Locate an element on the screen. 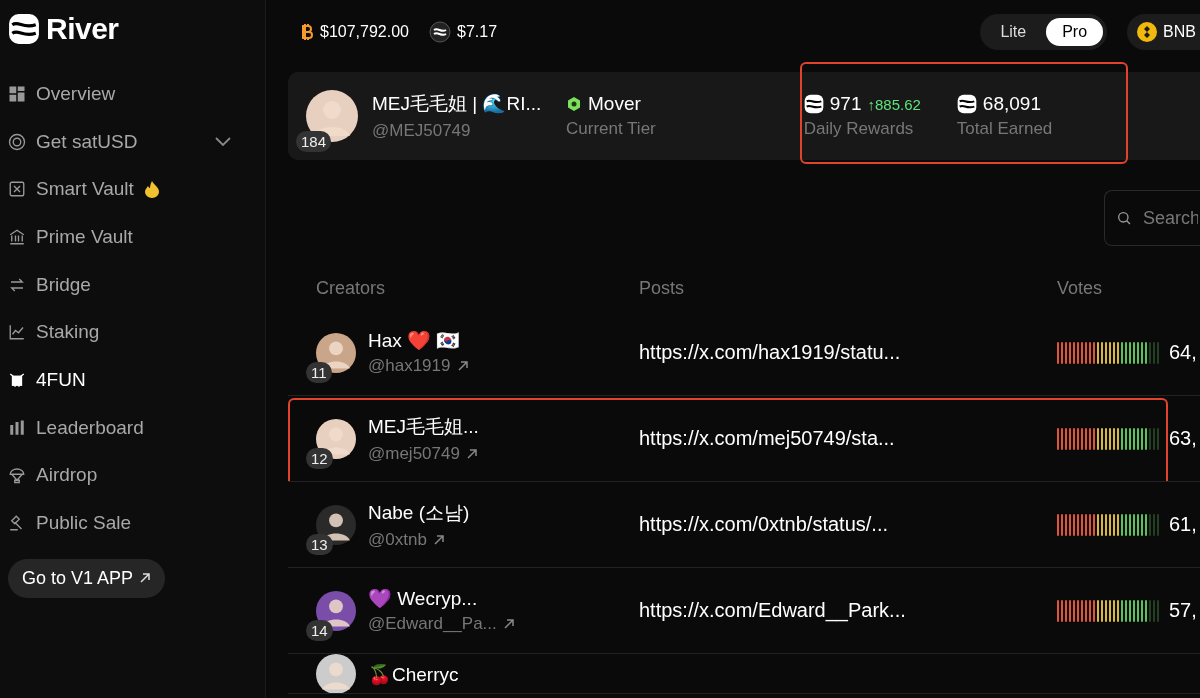 The height and width of the screenshot is (698, 1200). creator-name: Nabe (소남) is located at coordinates (419, 512).